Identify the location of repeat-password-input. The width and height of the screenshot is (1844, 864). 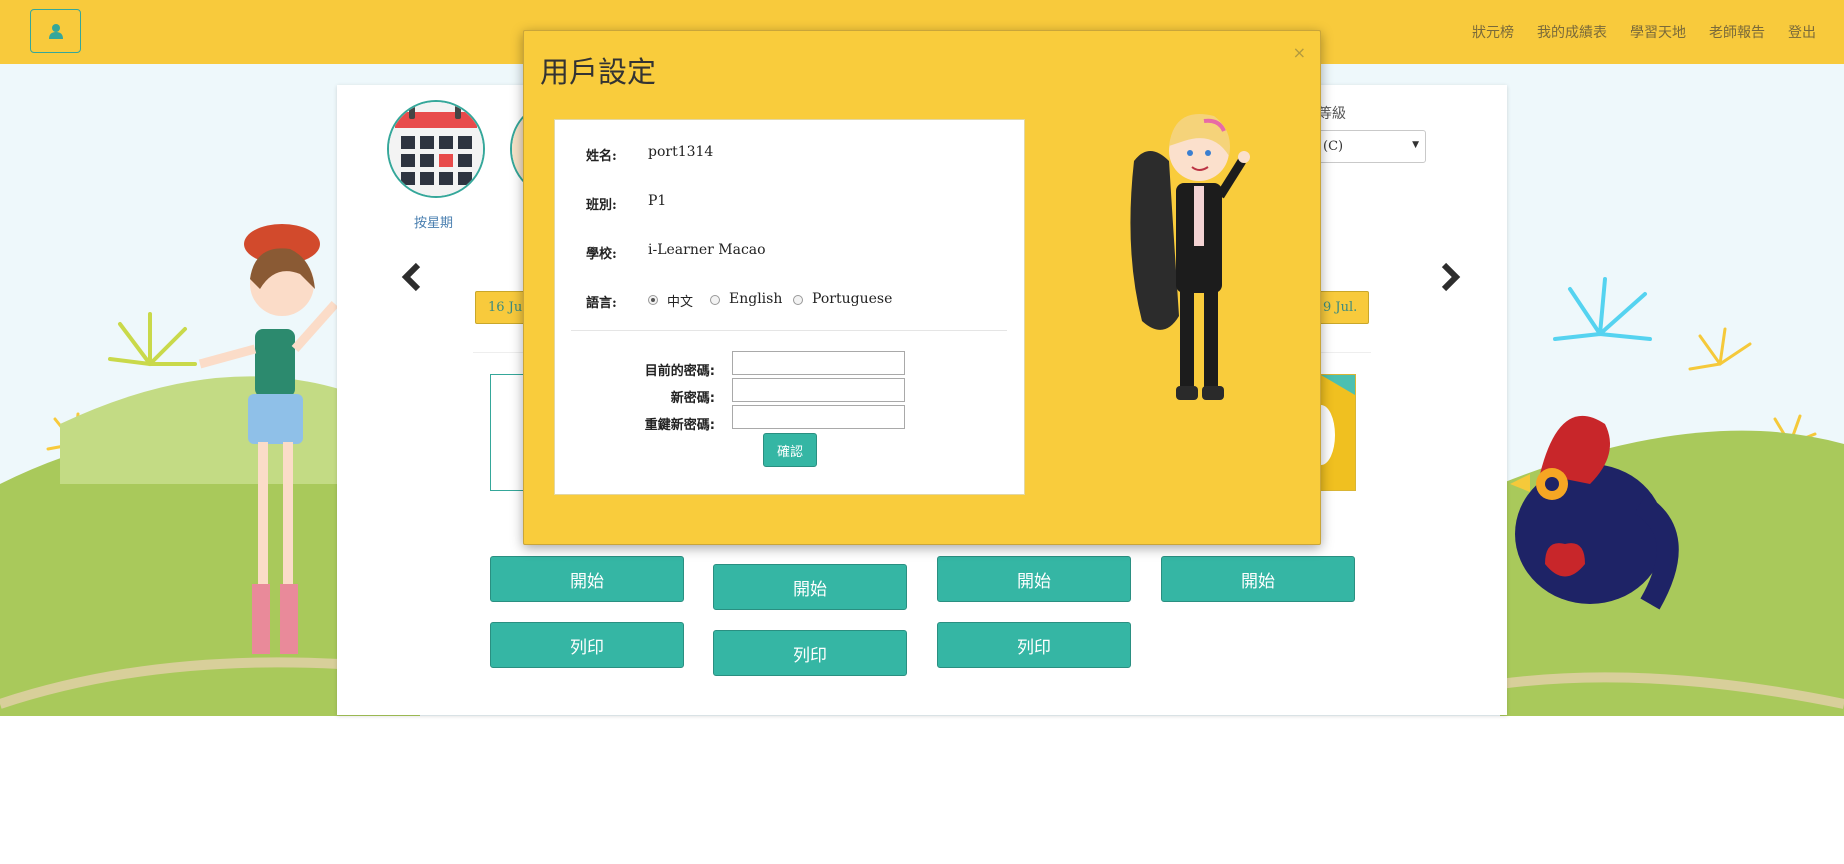
(818, 417).